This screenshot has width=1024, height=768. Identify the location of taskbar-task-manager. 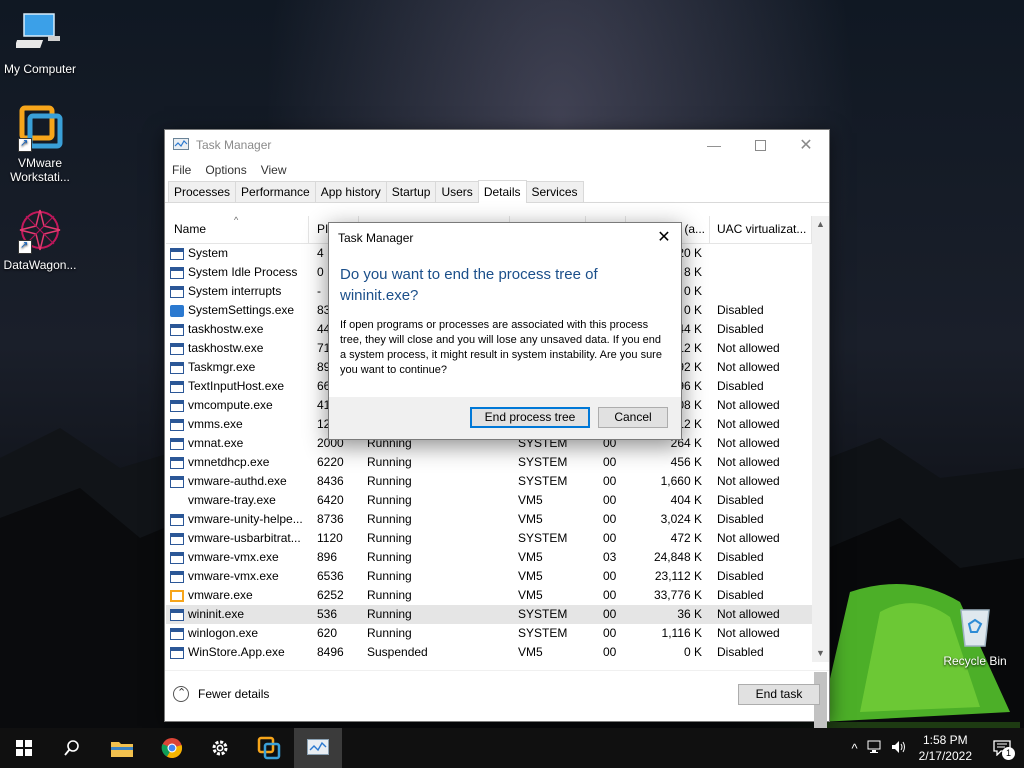
(318, 748).